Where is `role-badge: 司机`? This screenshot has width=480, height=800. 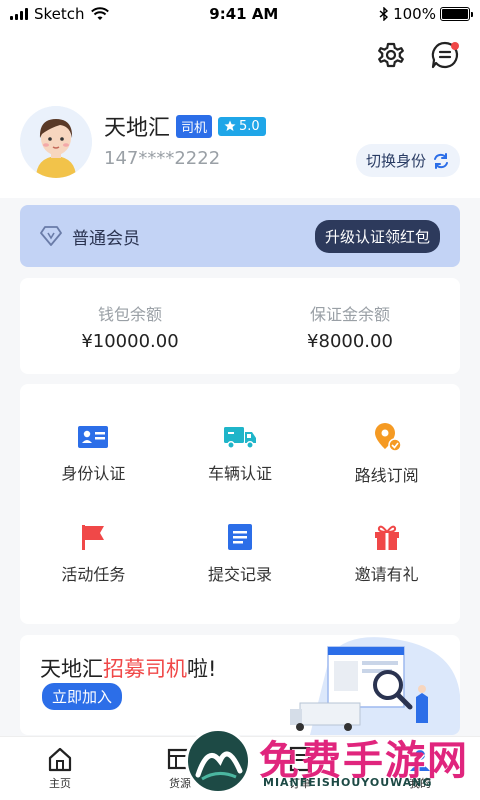 role-badge: 司机 is located at coordinates (194, 126).